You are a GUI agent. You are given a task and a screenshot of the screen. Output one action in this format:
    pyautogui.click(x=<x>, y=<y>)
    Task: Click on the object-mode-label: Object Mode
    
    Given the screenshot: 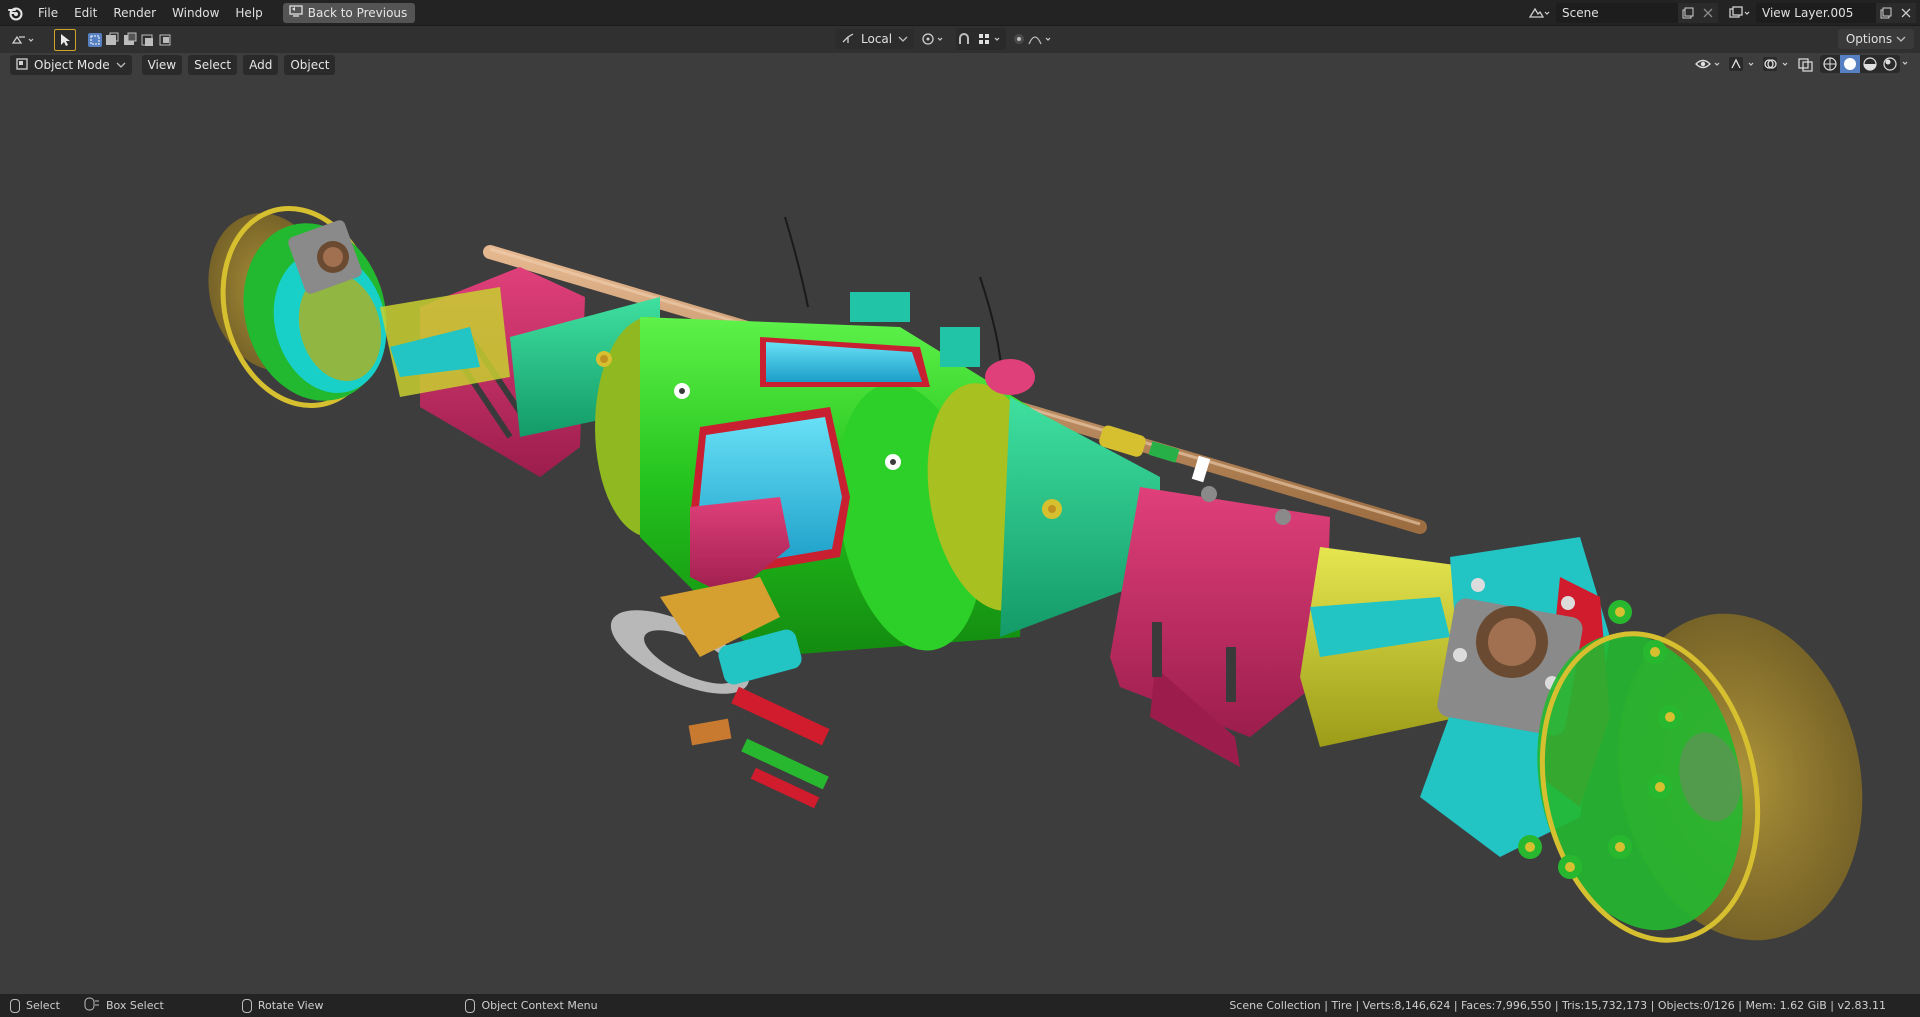 What is the action you would take?
    pyautogui.click(x=72, y=65)
    